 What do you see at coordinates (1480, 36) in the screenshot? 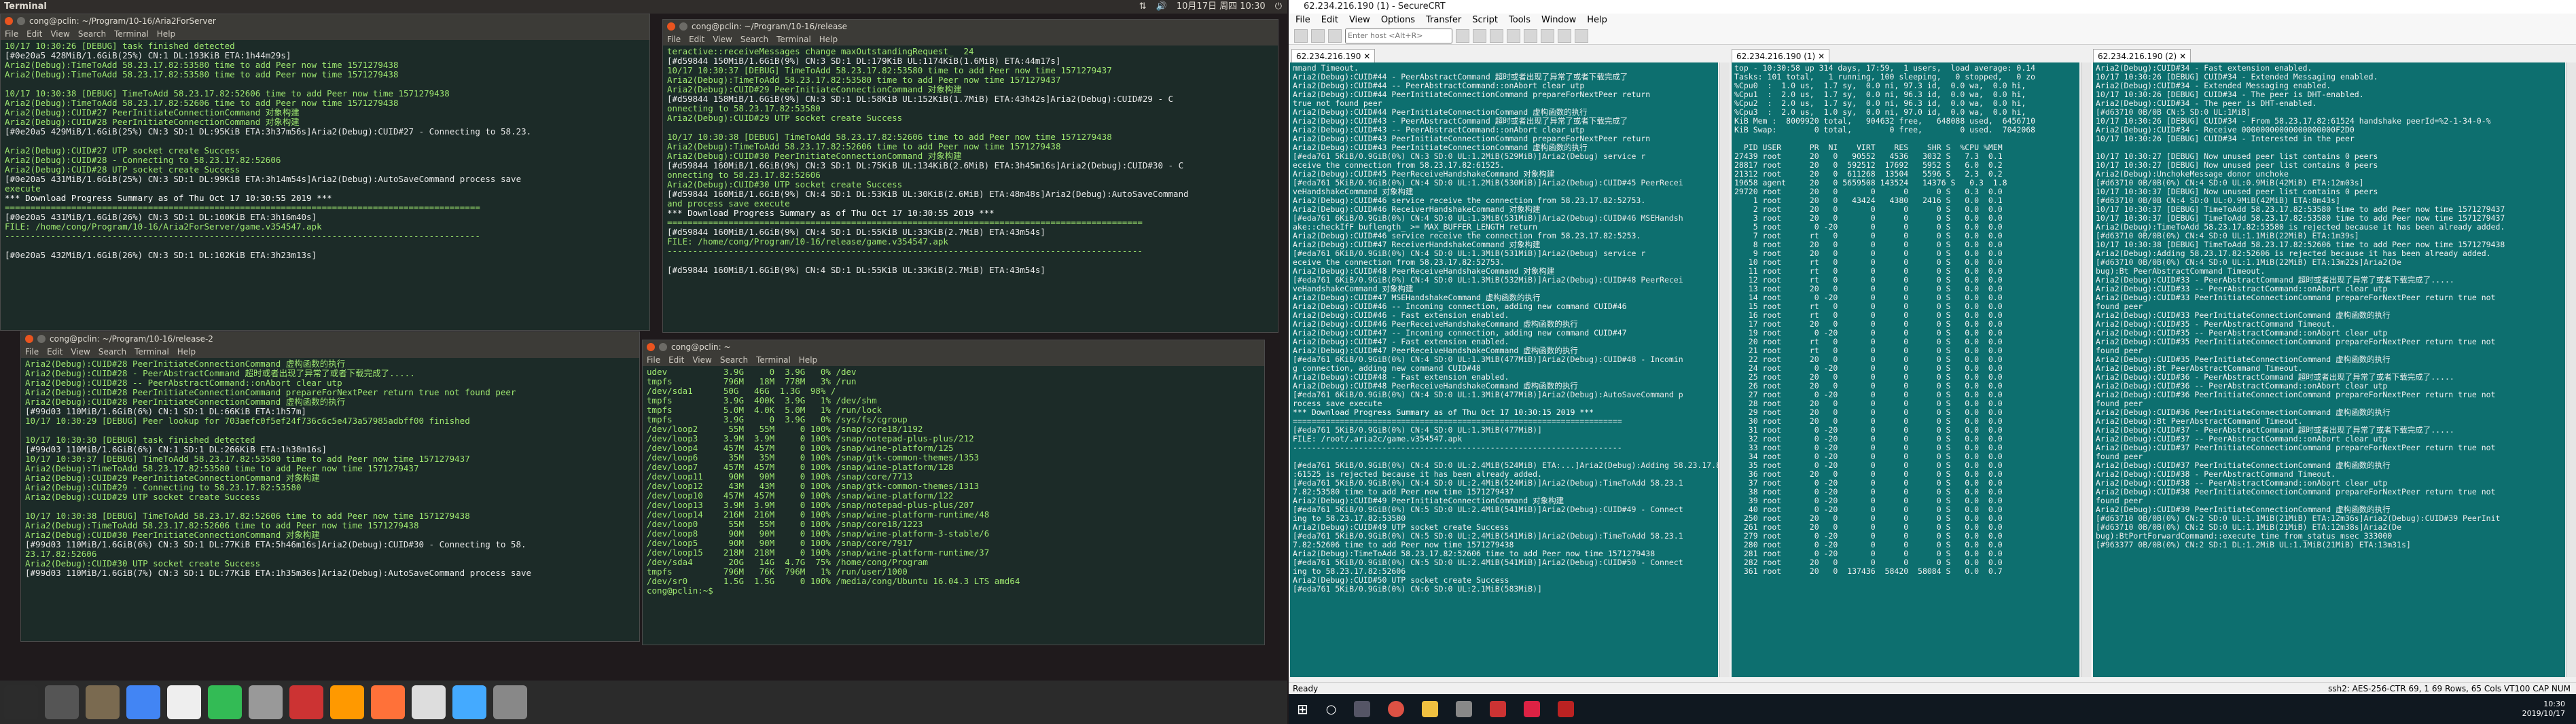
I see `paste-icon` at bounding box center [1480, 36].